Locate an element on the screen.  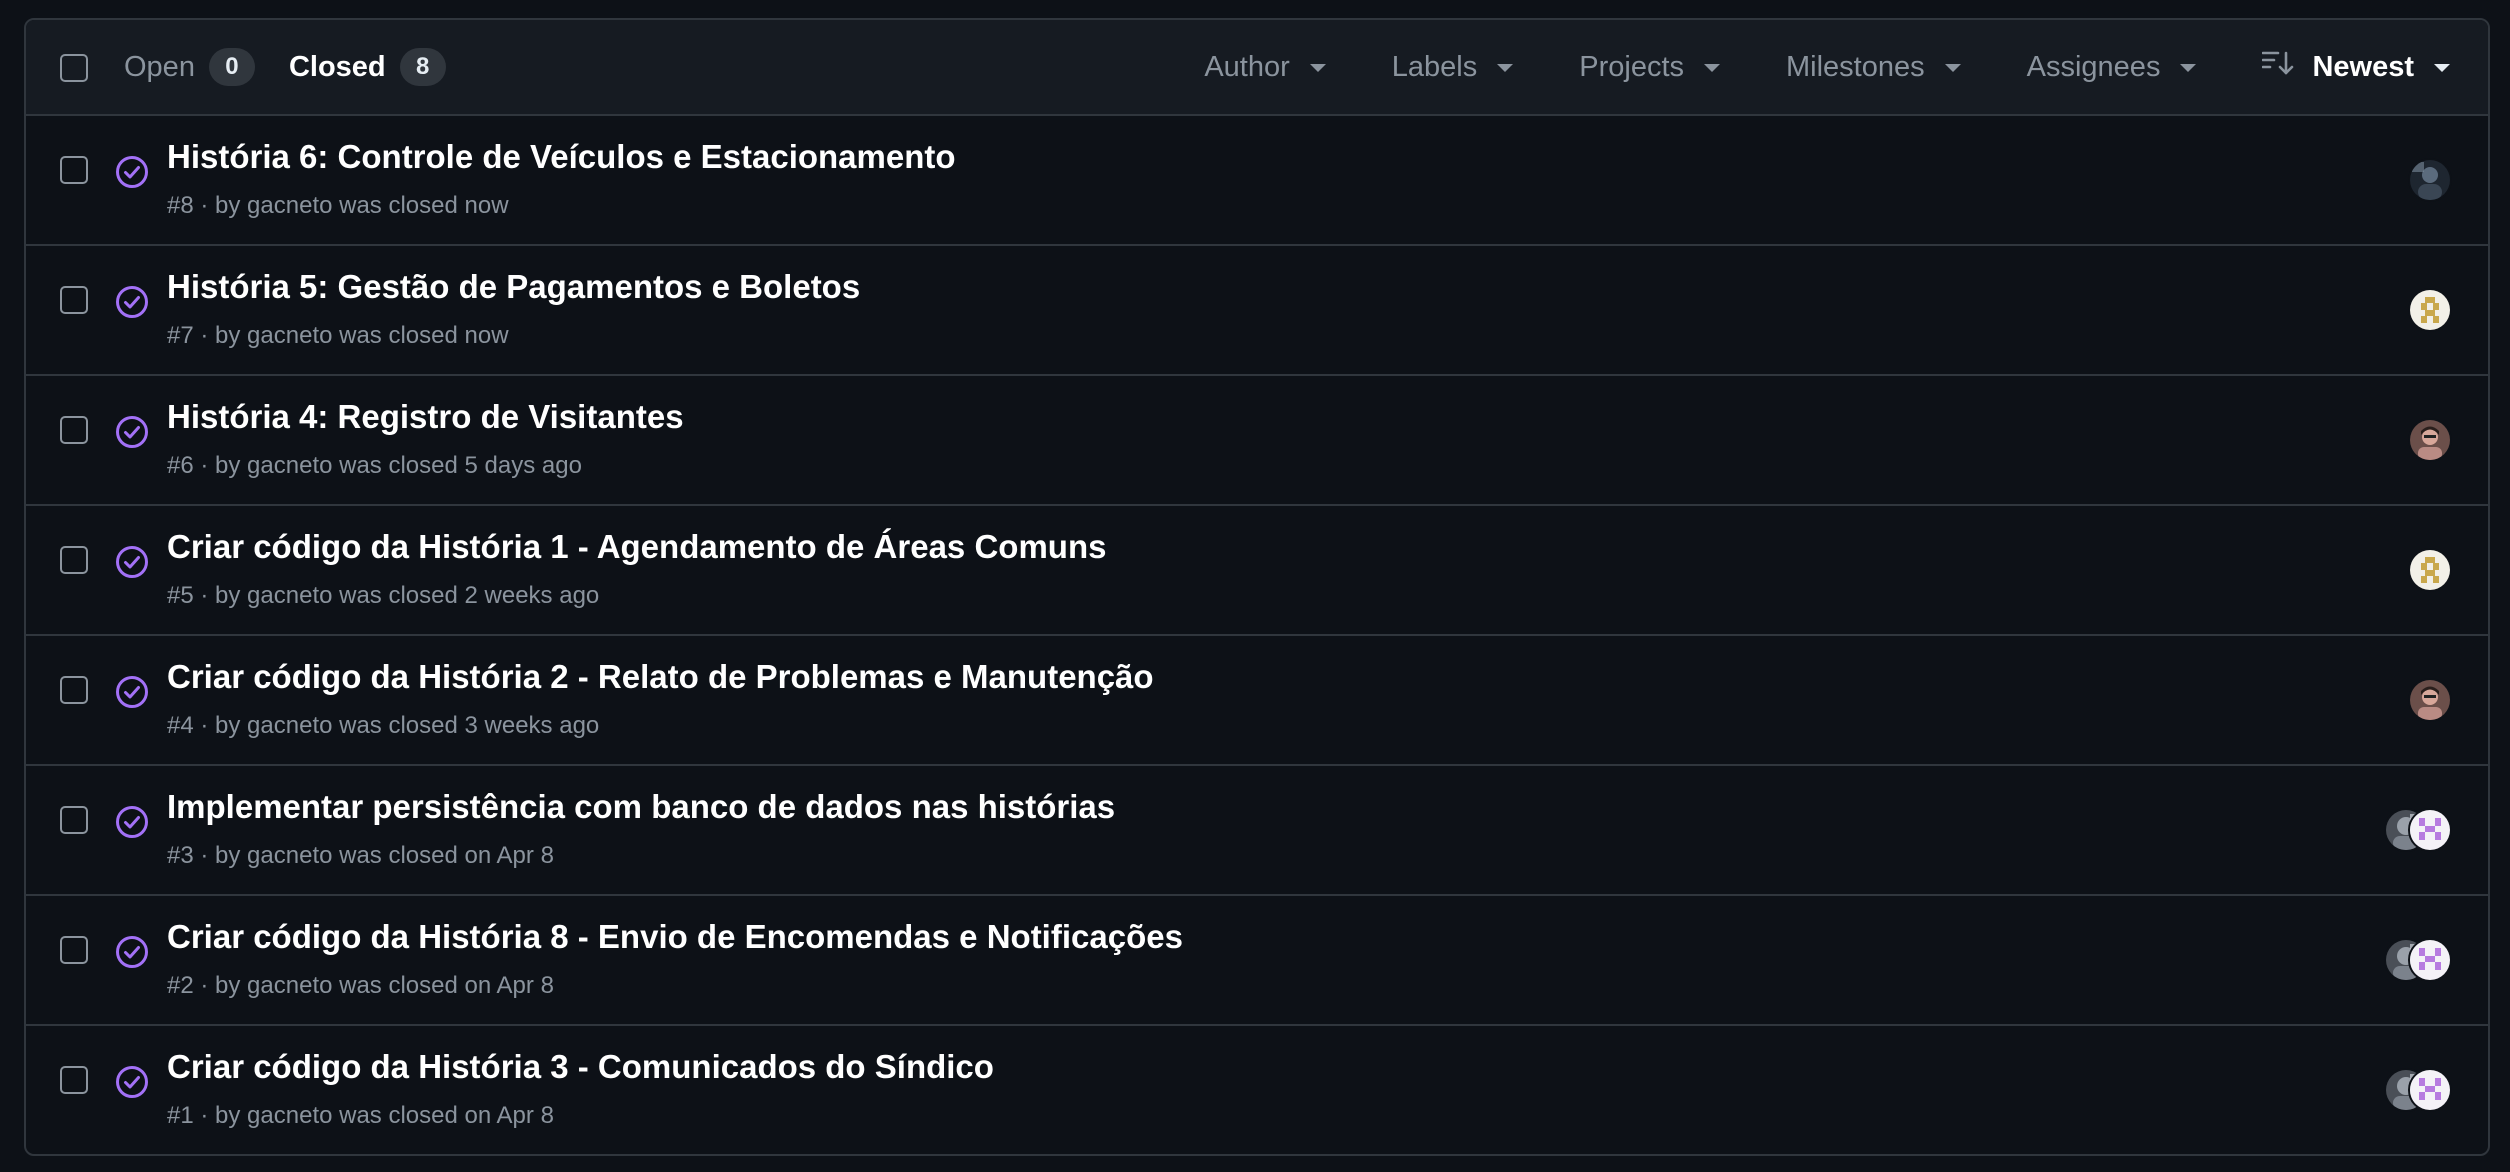
open-count-badge: 0 is located at coordinates (231, 67).